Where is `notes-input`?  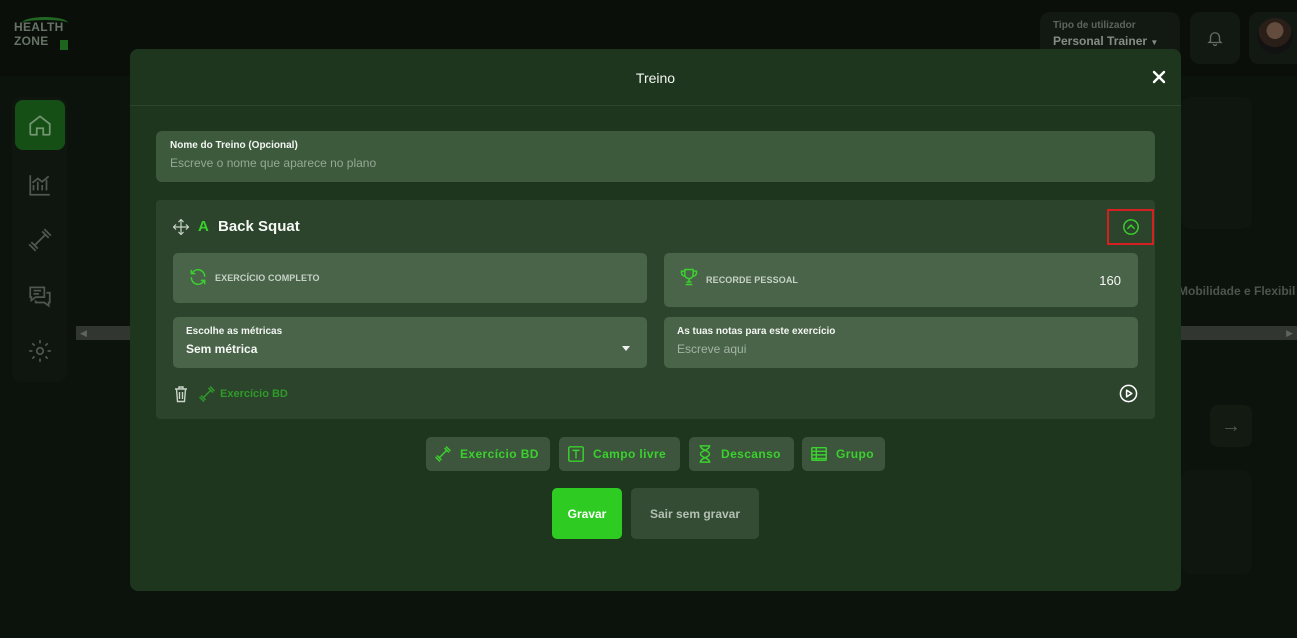 notes-input is located at coordinates (897, 349).